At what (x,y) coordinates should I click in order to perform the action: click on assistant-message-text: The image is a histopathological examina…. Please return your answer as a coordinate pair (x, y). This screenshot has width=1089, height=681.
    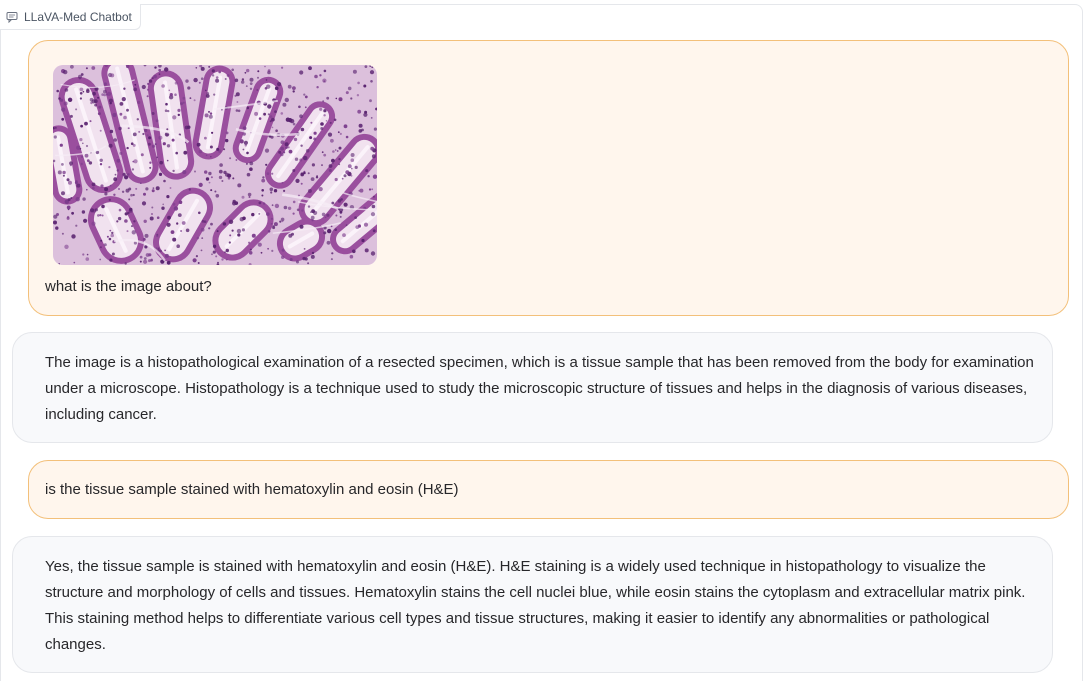
    Looking at the image, I should click on (539, 388).